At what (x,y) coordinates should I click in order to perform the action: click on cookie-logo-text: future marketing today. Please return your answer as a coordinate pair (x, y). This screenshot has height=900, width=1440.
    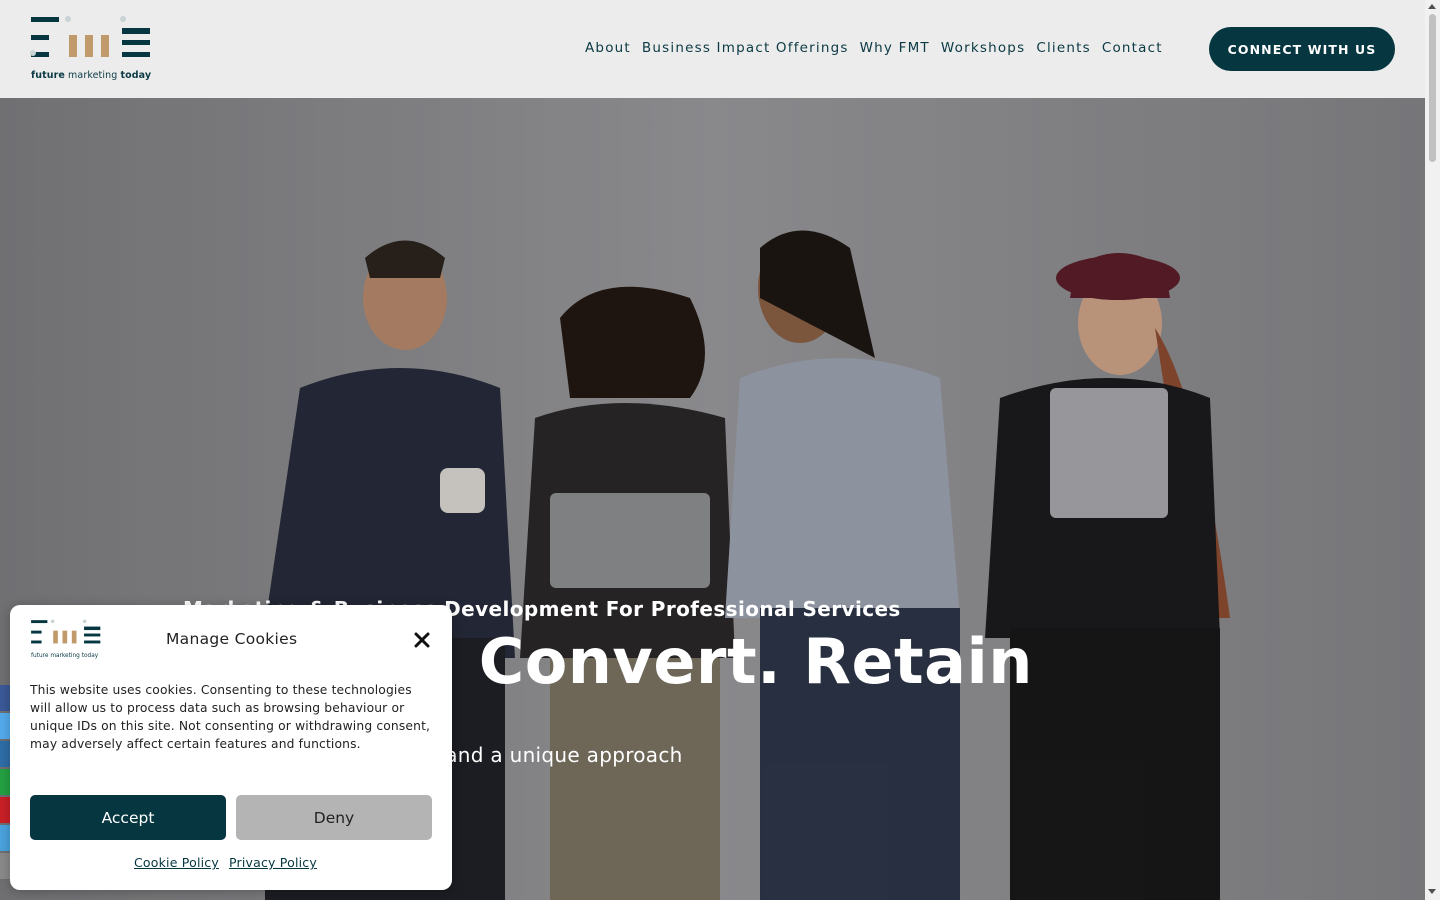
    Looking at the image, I should click on (65, 656).